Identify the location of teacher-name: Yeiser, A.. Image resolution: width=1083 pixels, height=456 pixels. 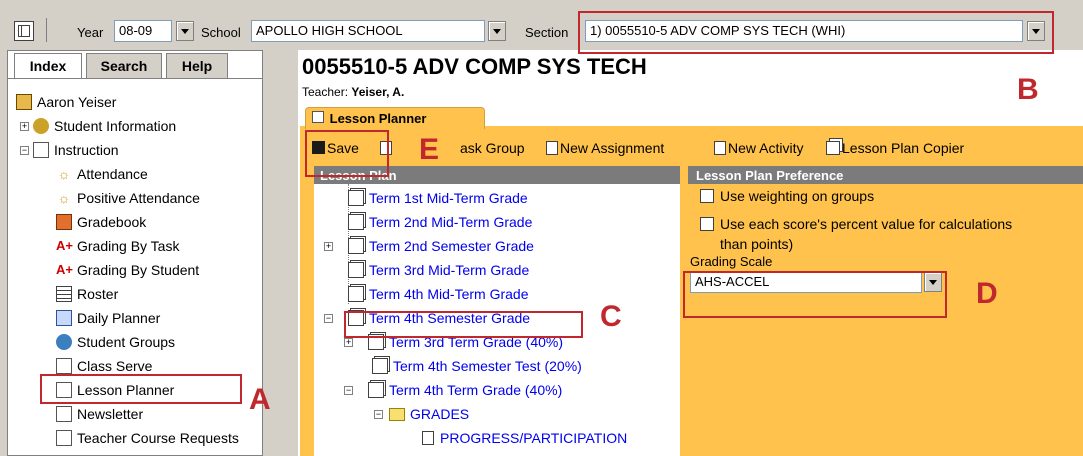
(378, 92).